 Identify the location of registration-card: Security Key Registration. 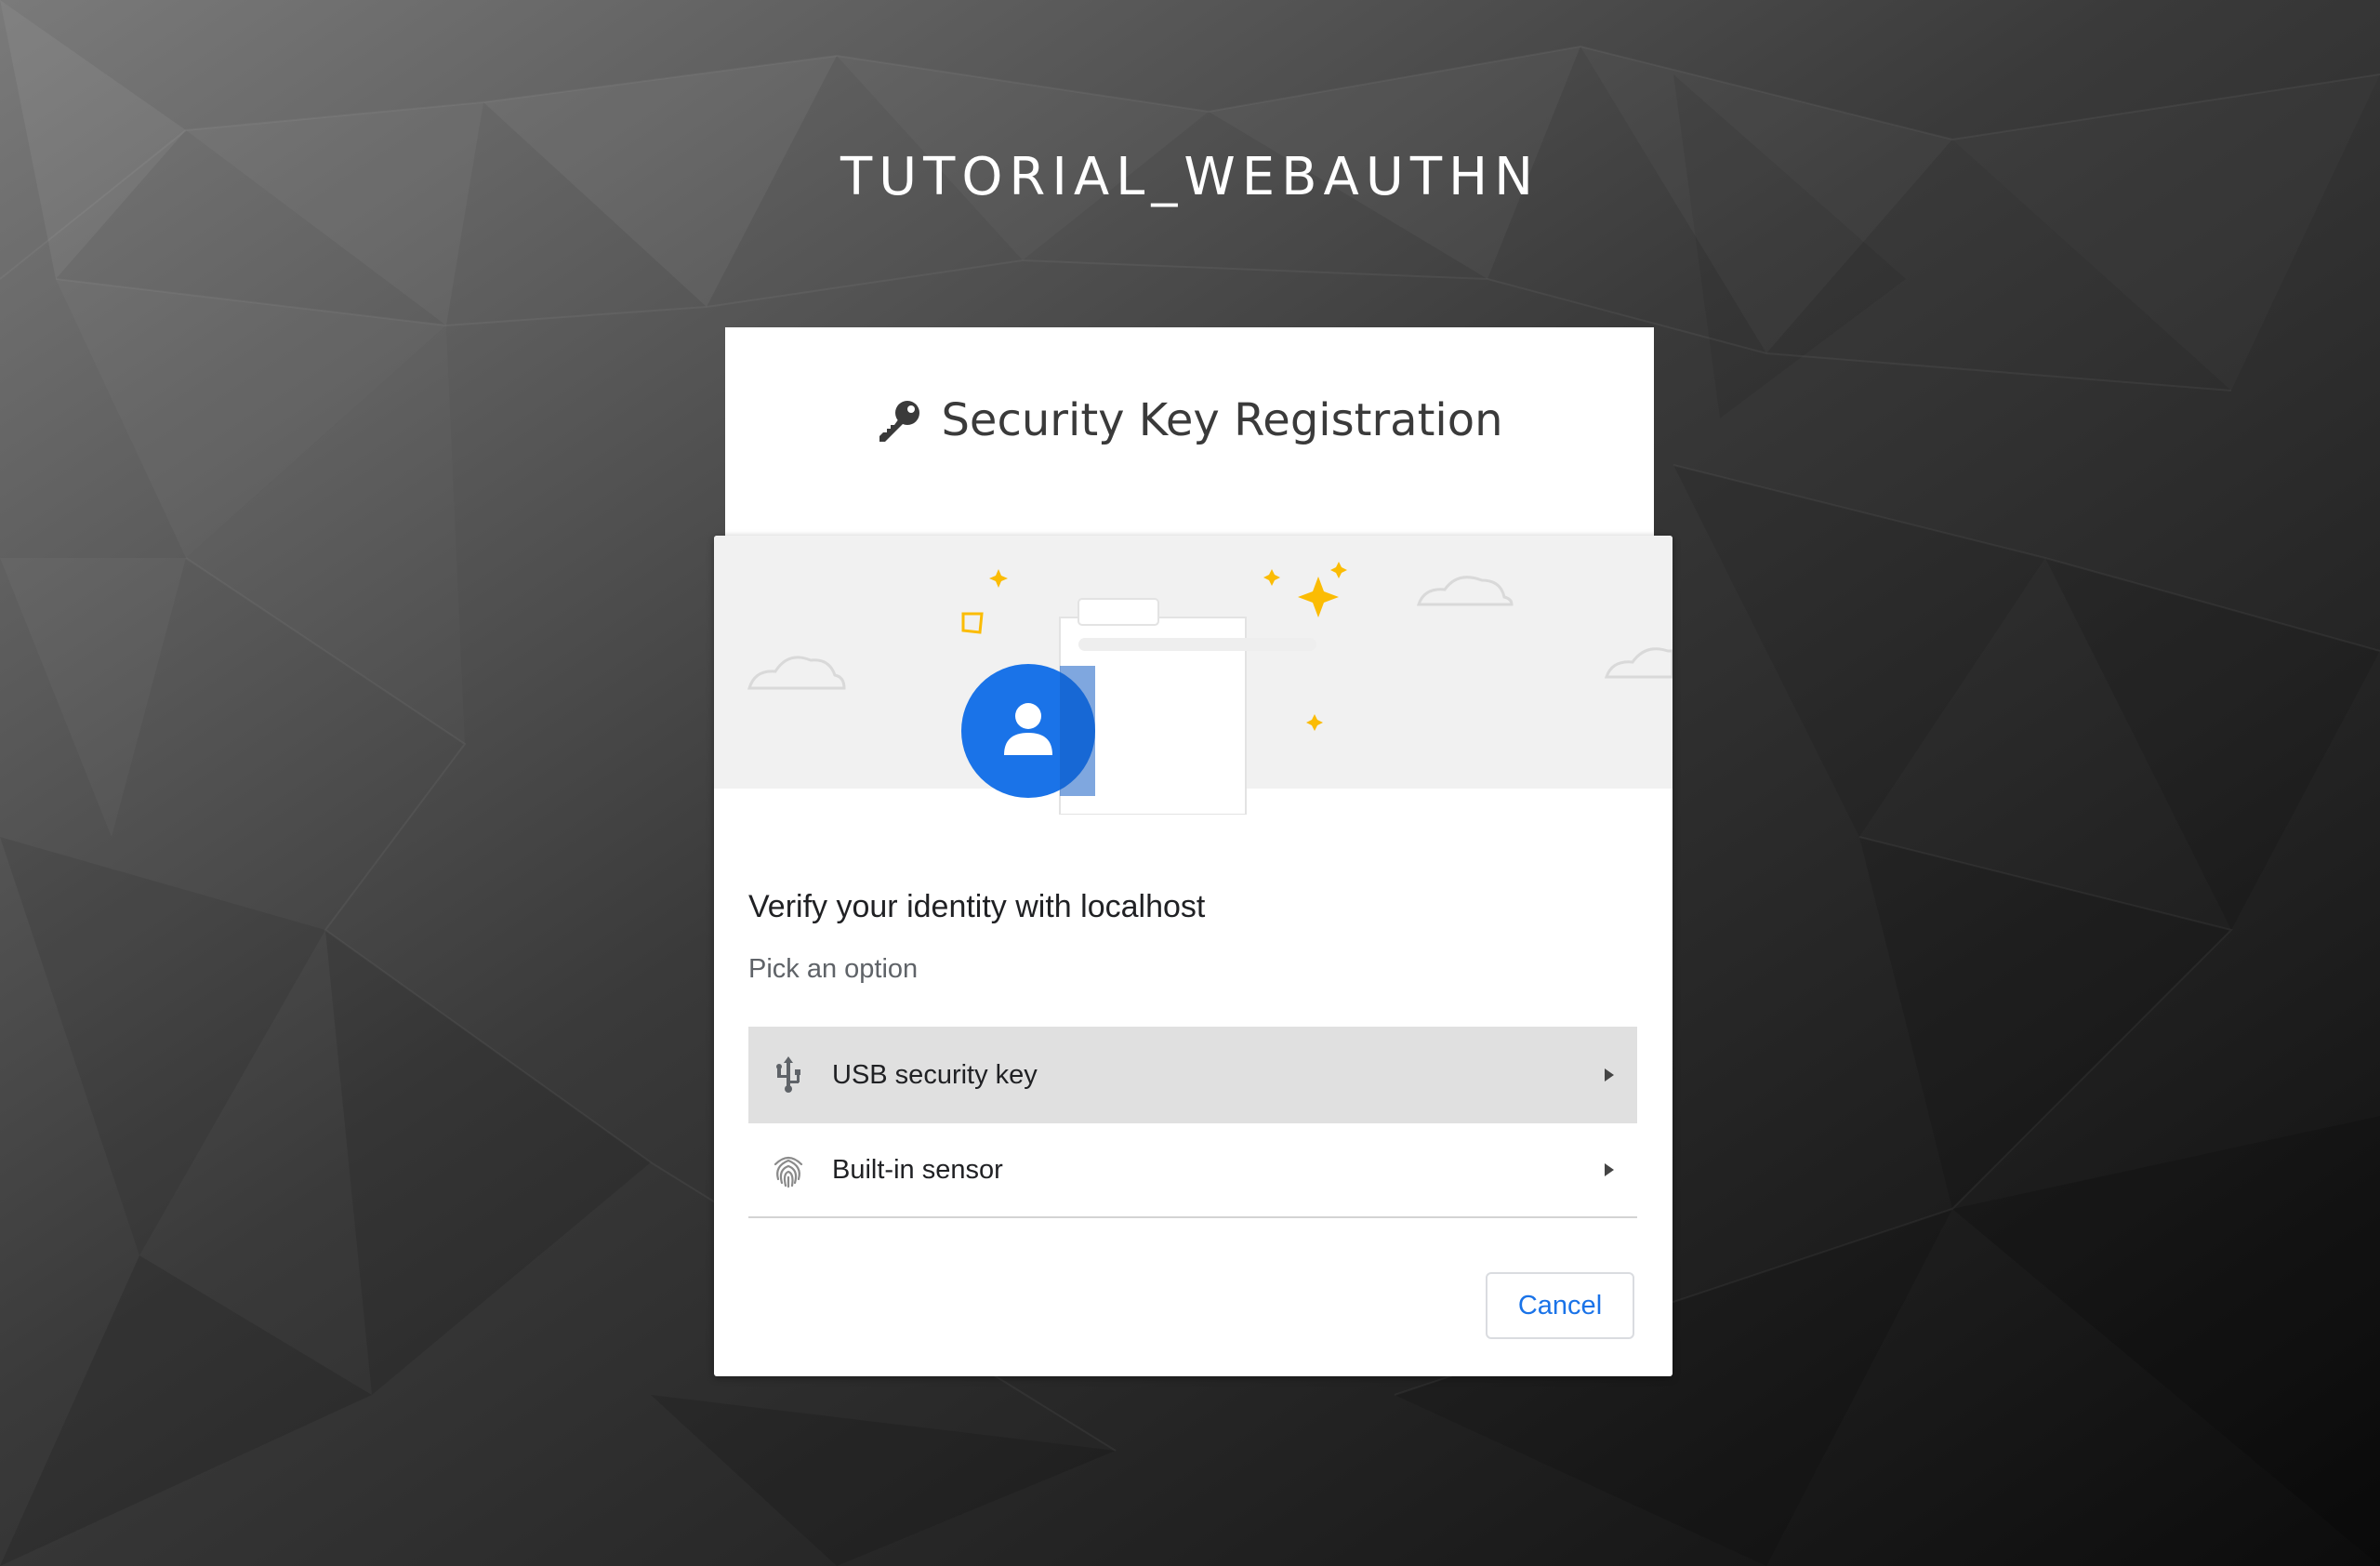
(1189, 433).